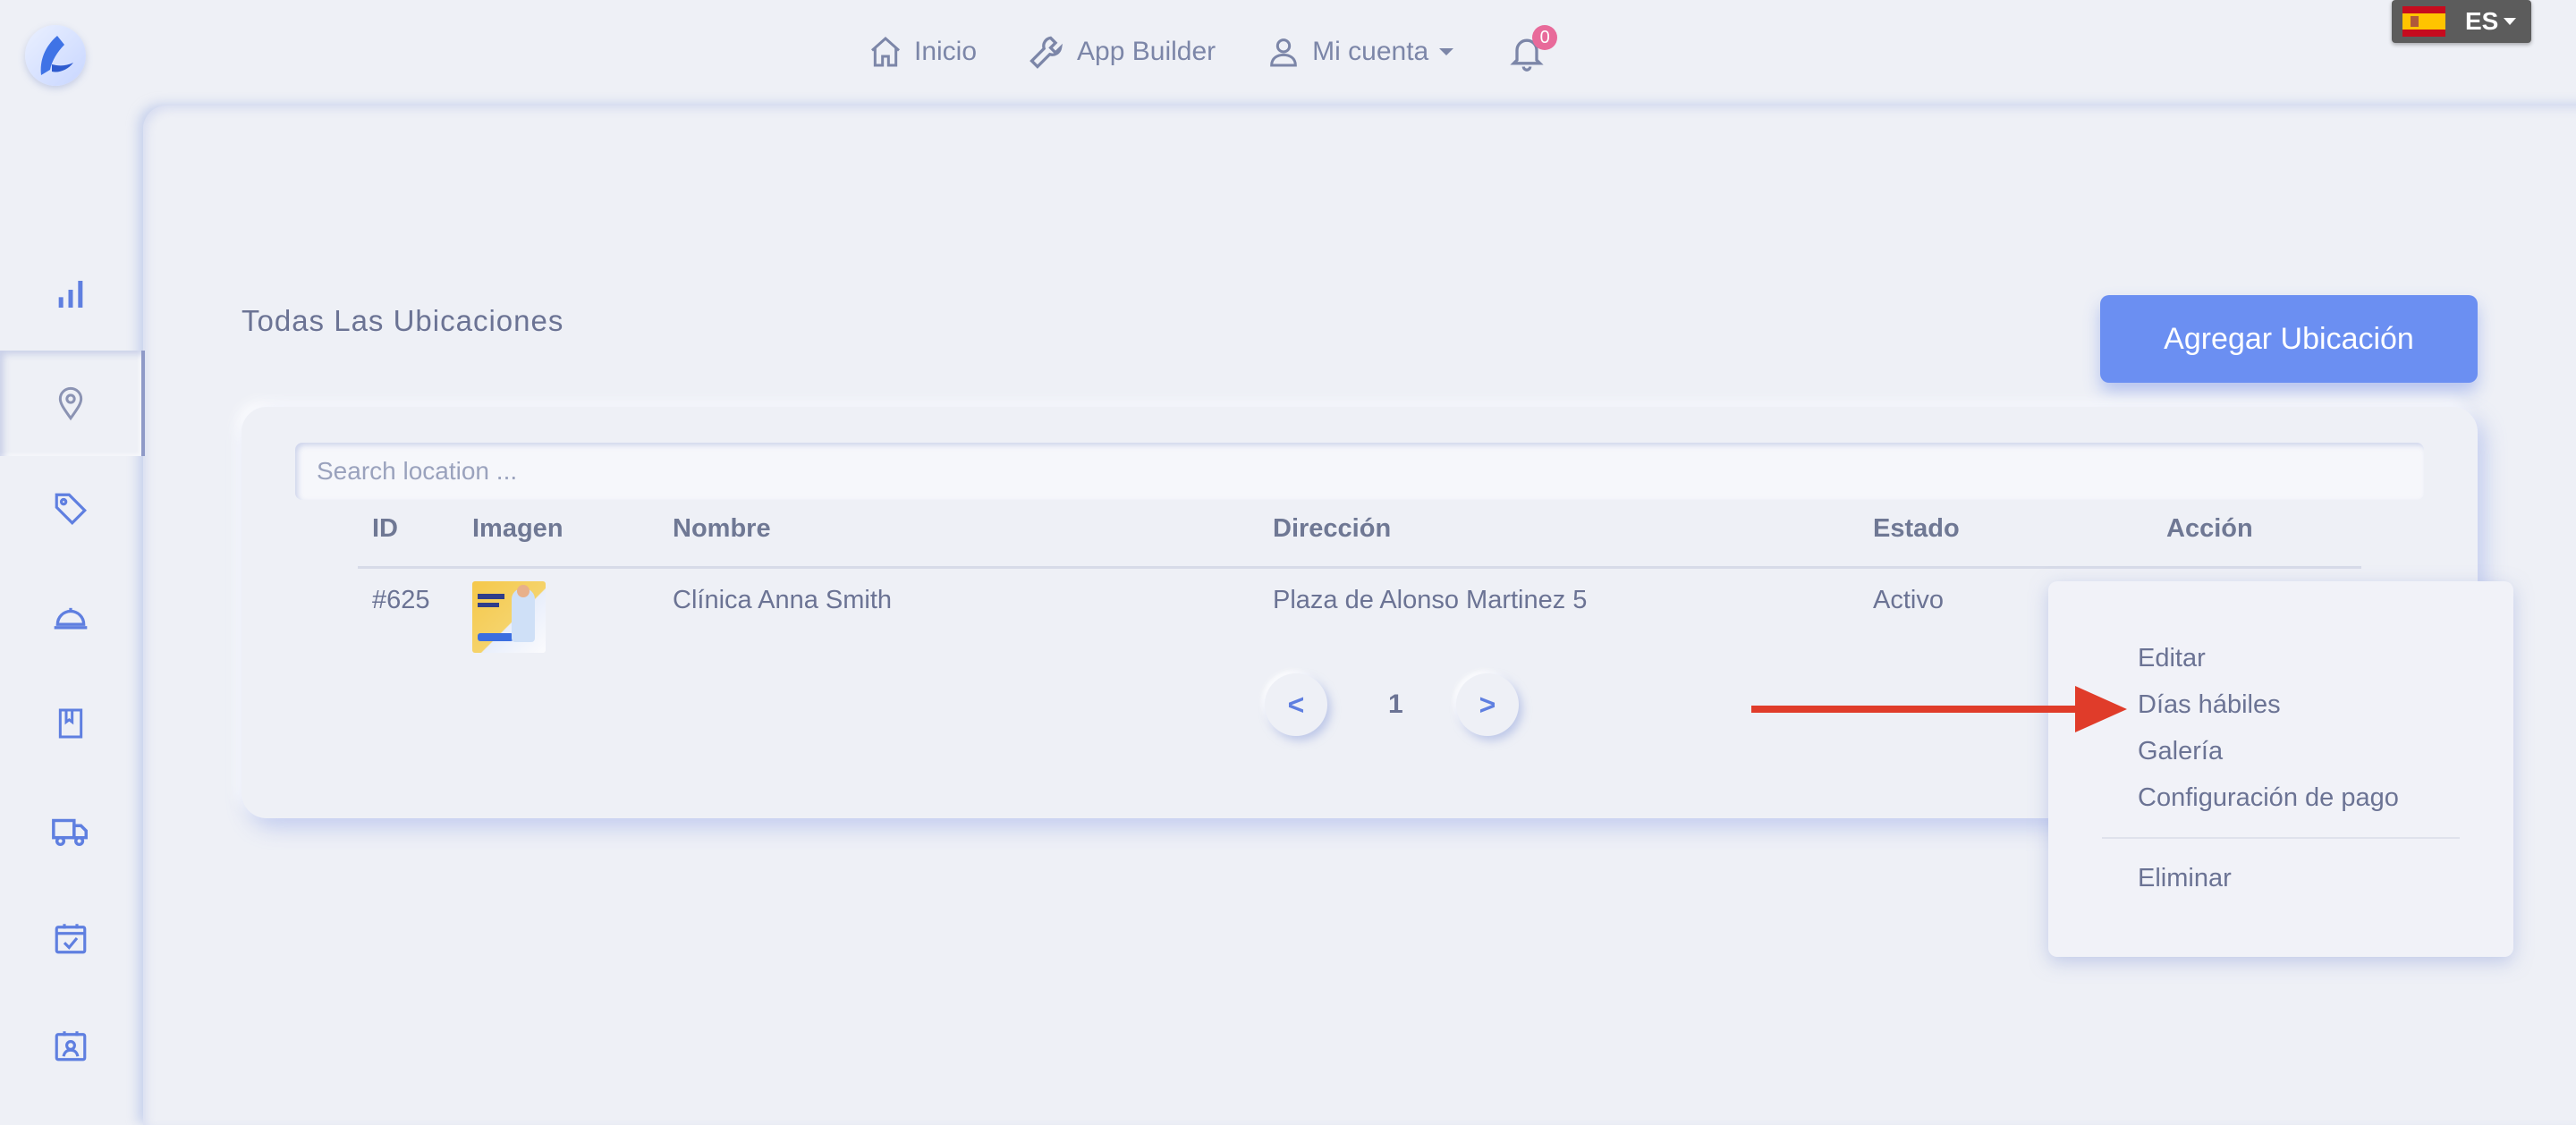 This screenshot has height=1125, width=2576. Describe the element at coordinates (1370, 52) in the screenshot. I see `nav-mi-cuenta-label: Mi cuenta` at that location.